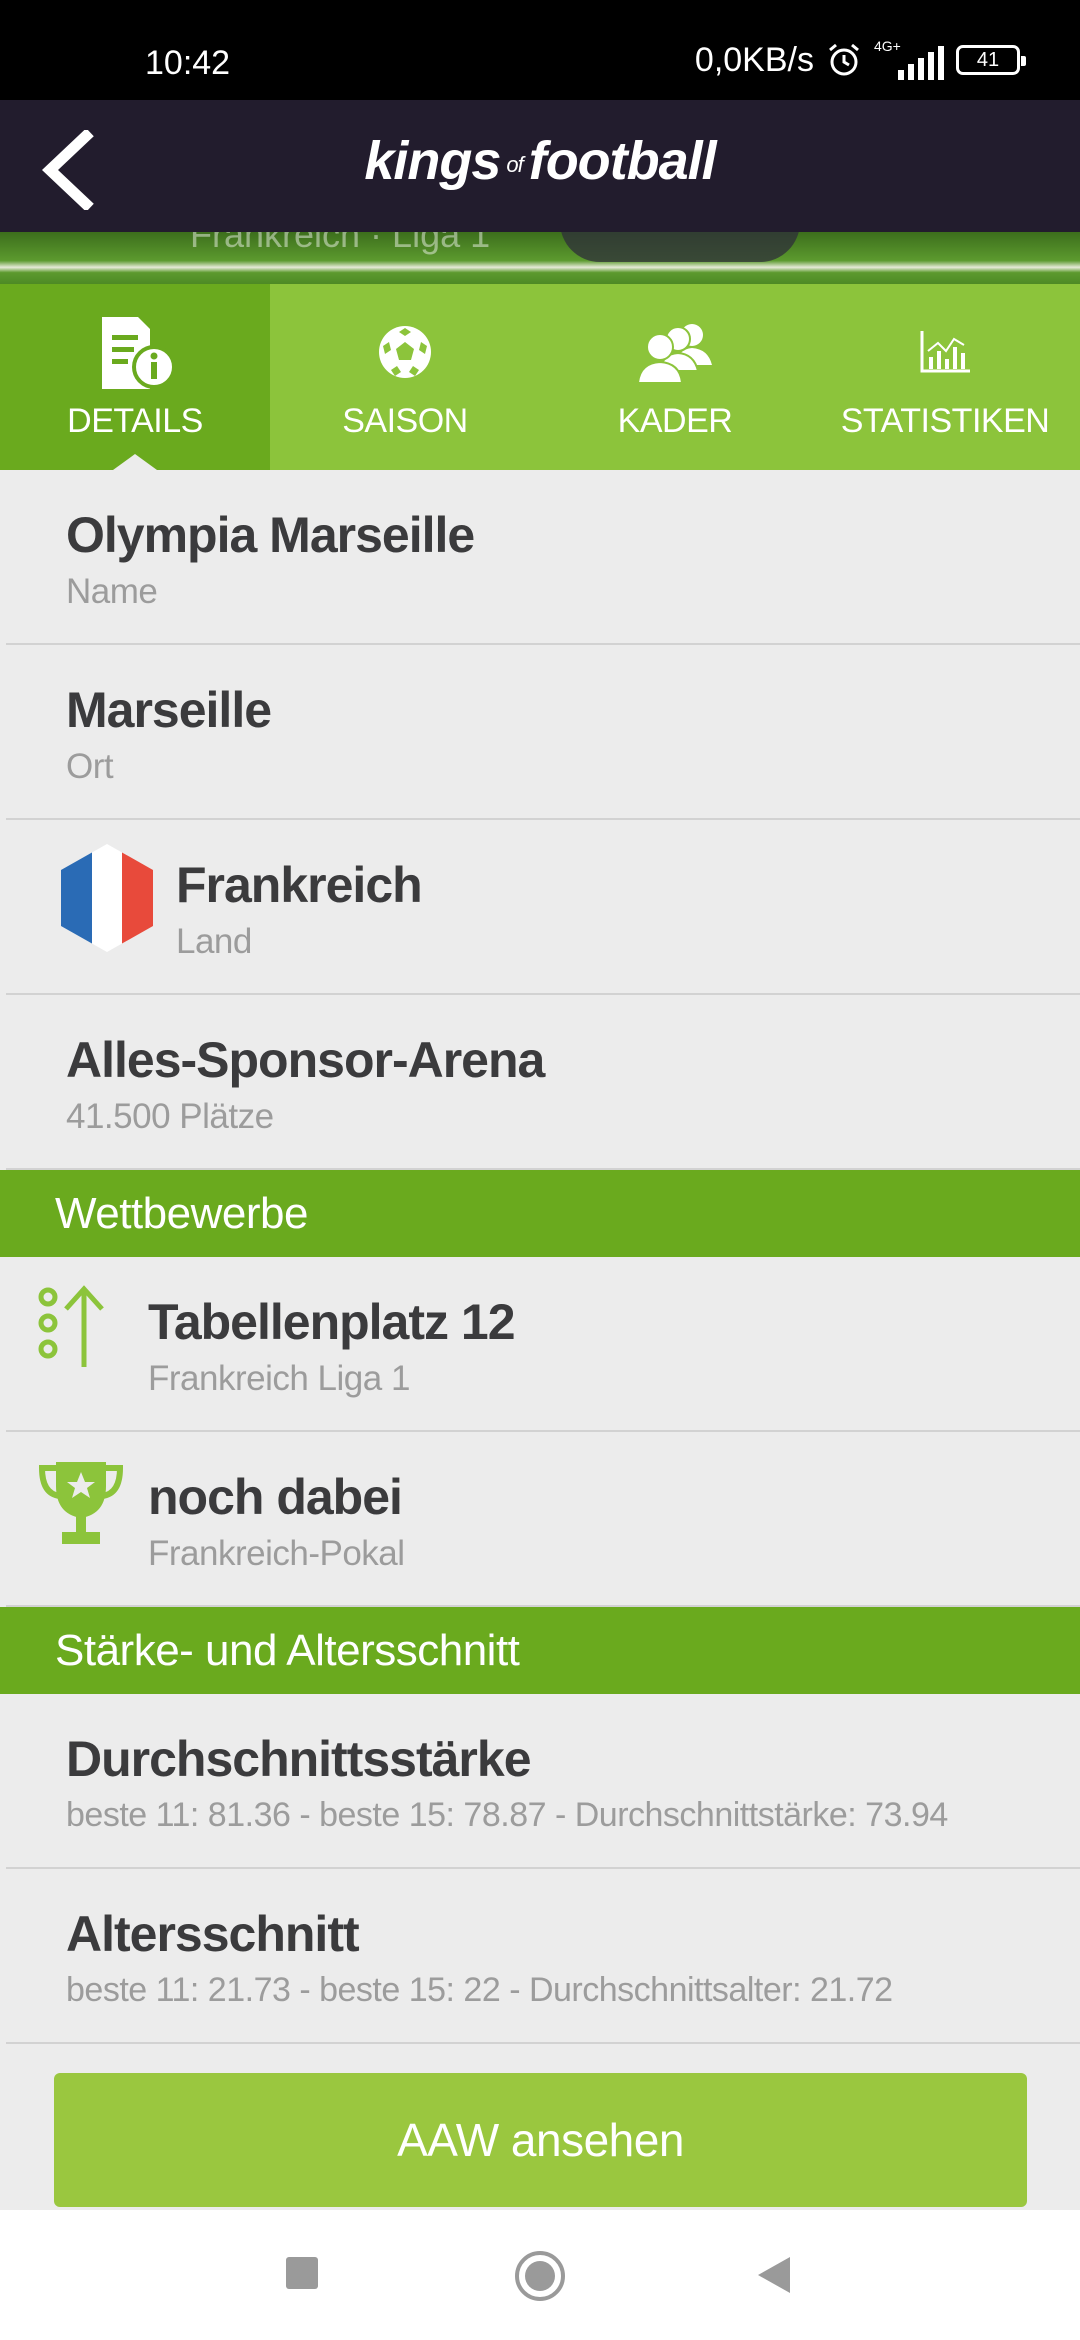 This screenshot has height=2340, width=1080. What do you see at coordinates (332, 1322) in the screenshot?
I see `competition-title: Tabellenplatz 12` at bounding box center [332, 1322].